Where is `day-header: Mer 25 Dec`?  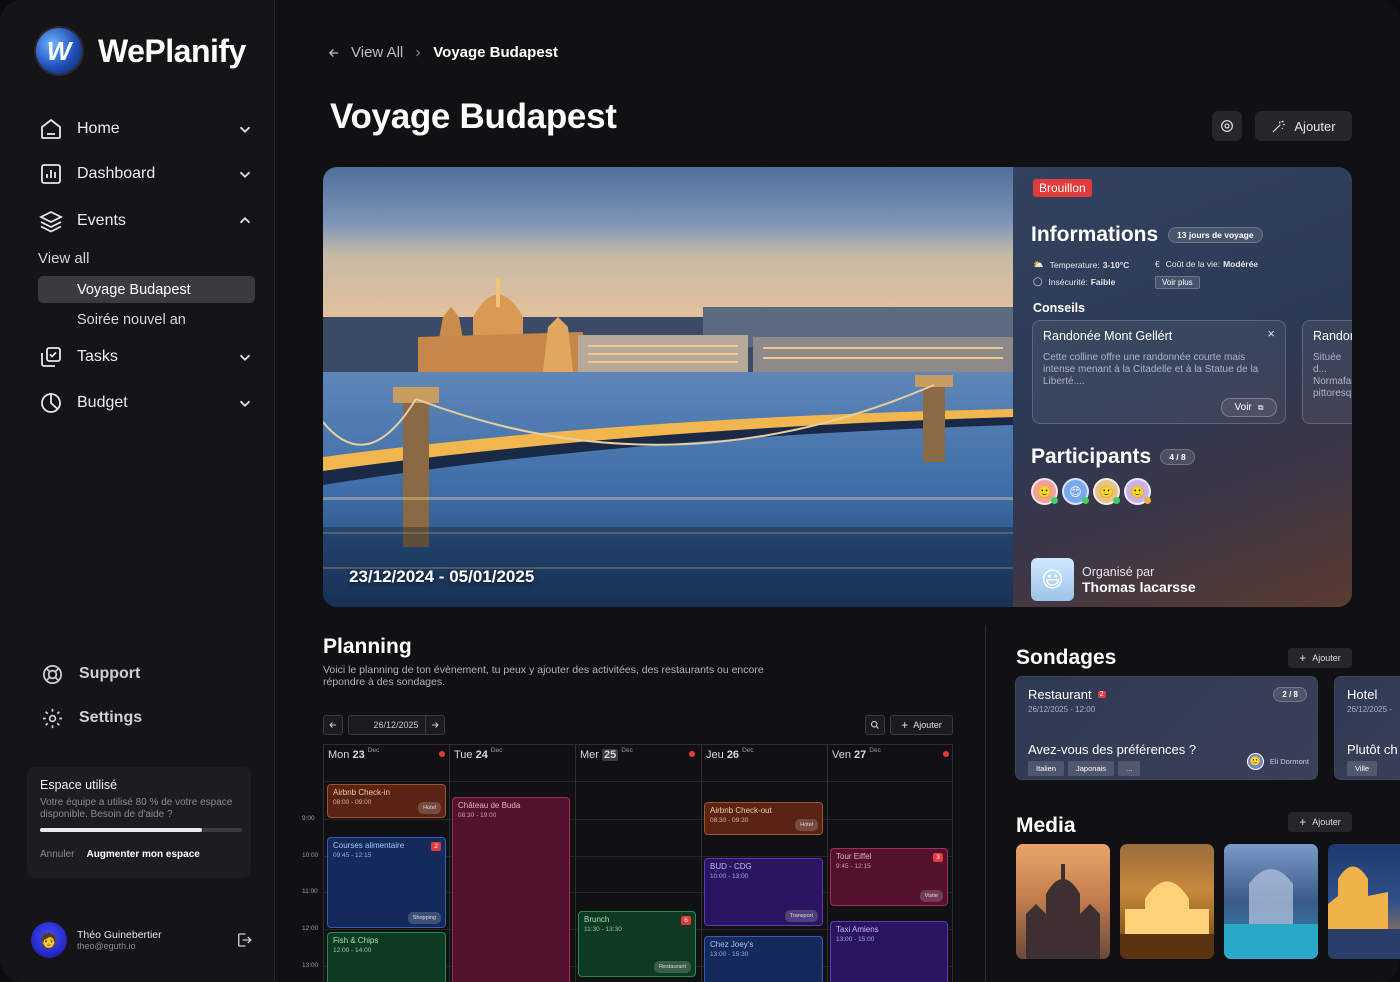 day-header: Mer 25 Dec is located at coordinates (606, 754).